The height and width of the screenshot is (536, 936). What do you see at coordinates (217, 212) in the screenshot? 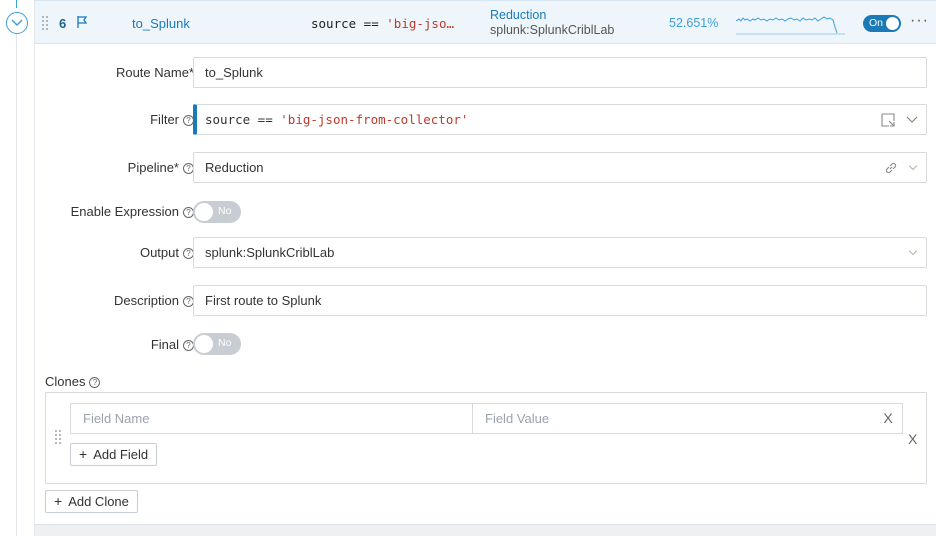
I see `enable-expression-toggle: No` at bounding box center [217, 212].